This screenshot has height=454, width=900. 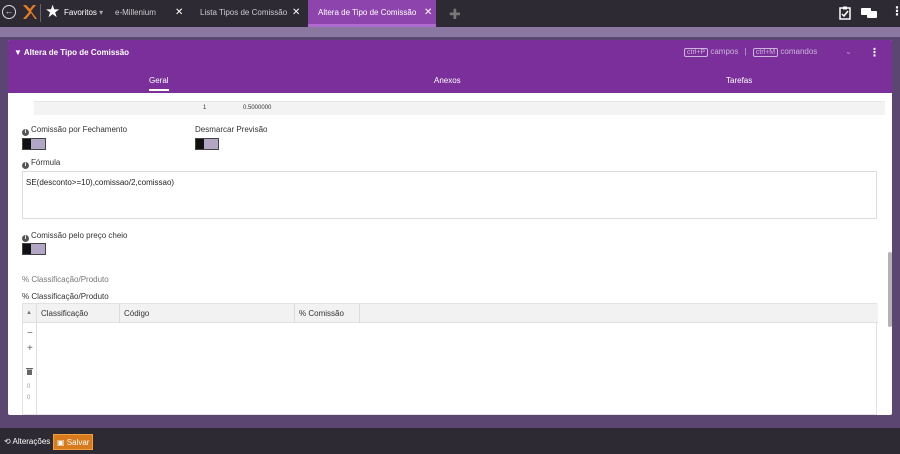 I want to click on row-value: 0.5000000, so click(x=257, y=108).